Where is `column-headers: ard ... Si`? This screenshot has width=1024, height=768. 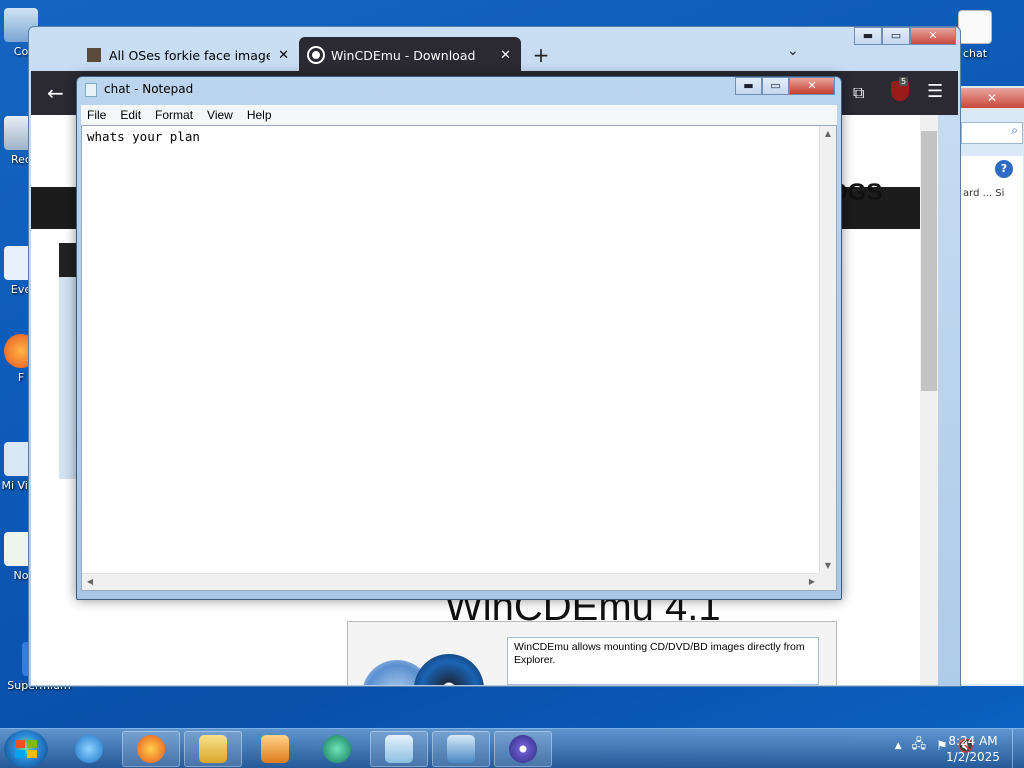
column-headers: ard ... Si is located at coordinates (984, 193).